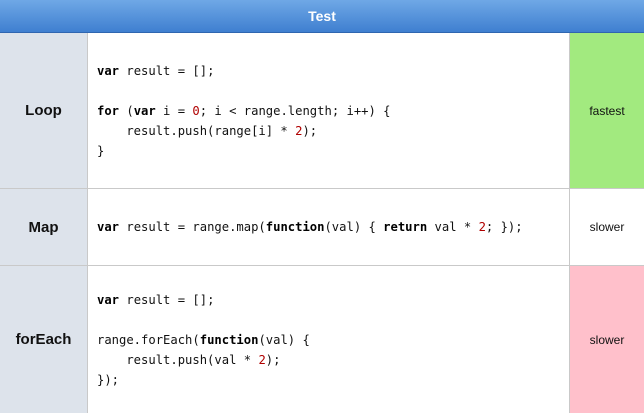  I want to click on row-label: Loop, so click(44, 110).